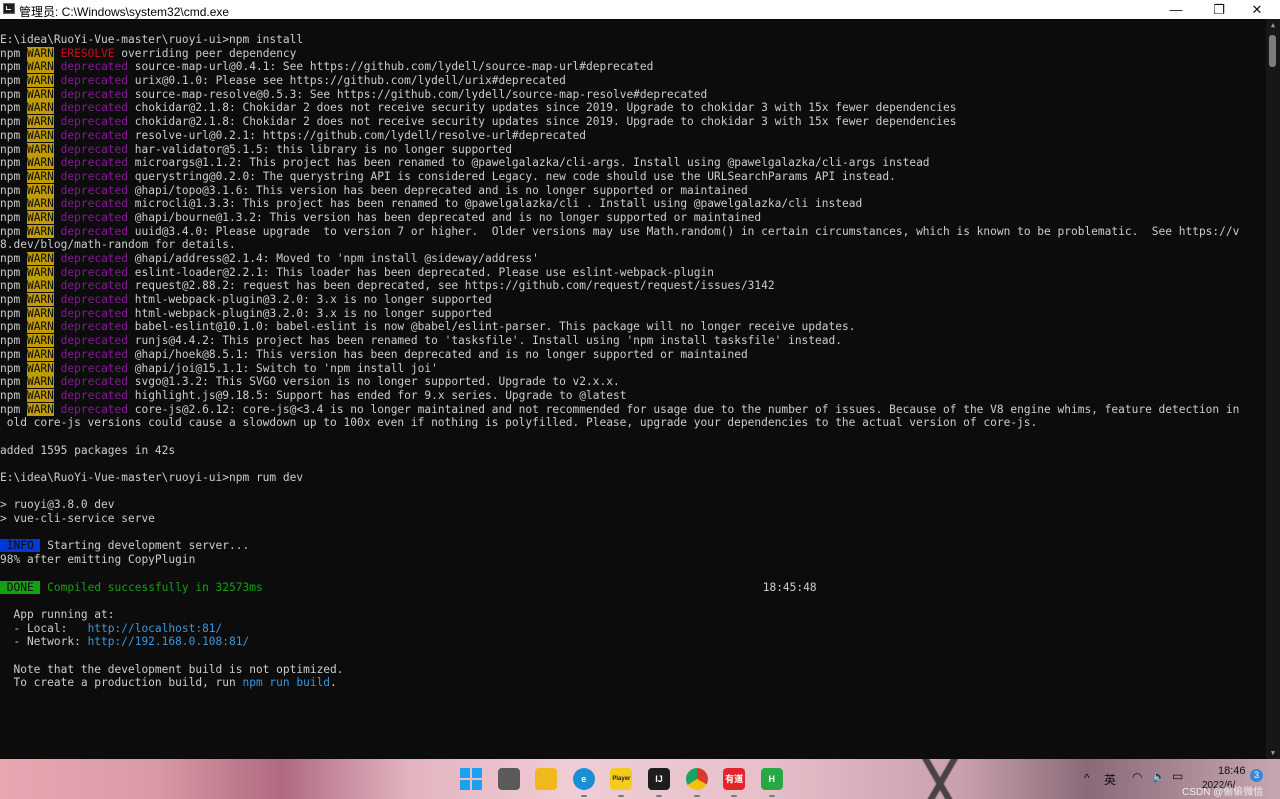  What do you see at coordinates (771, 779) in the screenshot?
I see `hbuilder-icon: H` at bounding box center [771, 779].